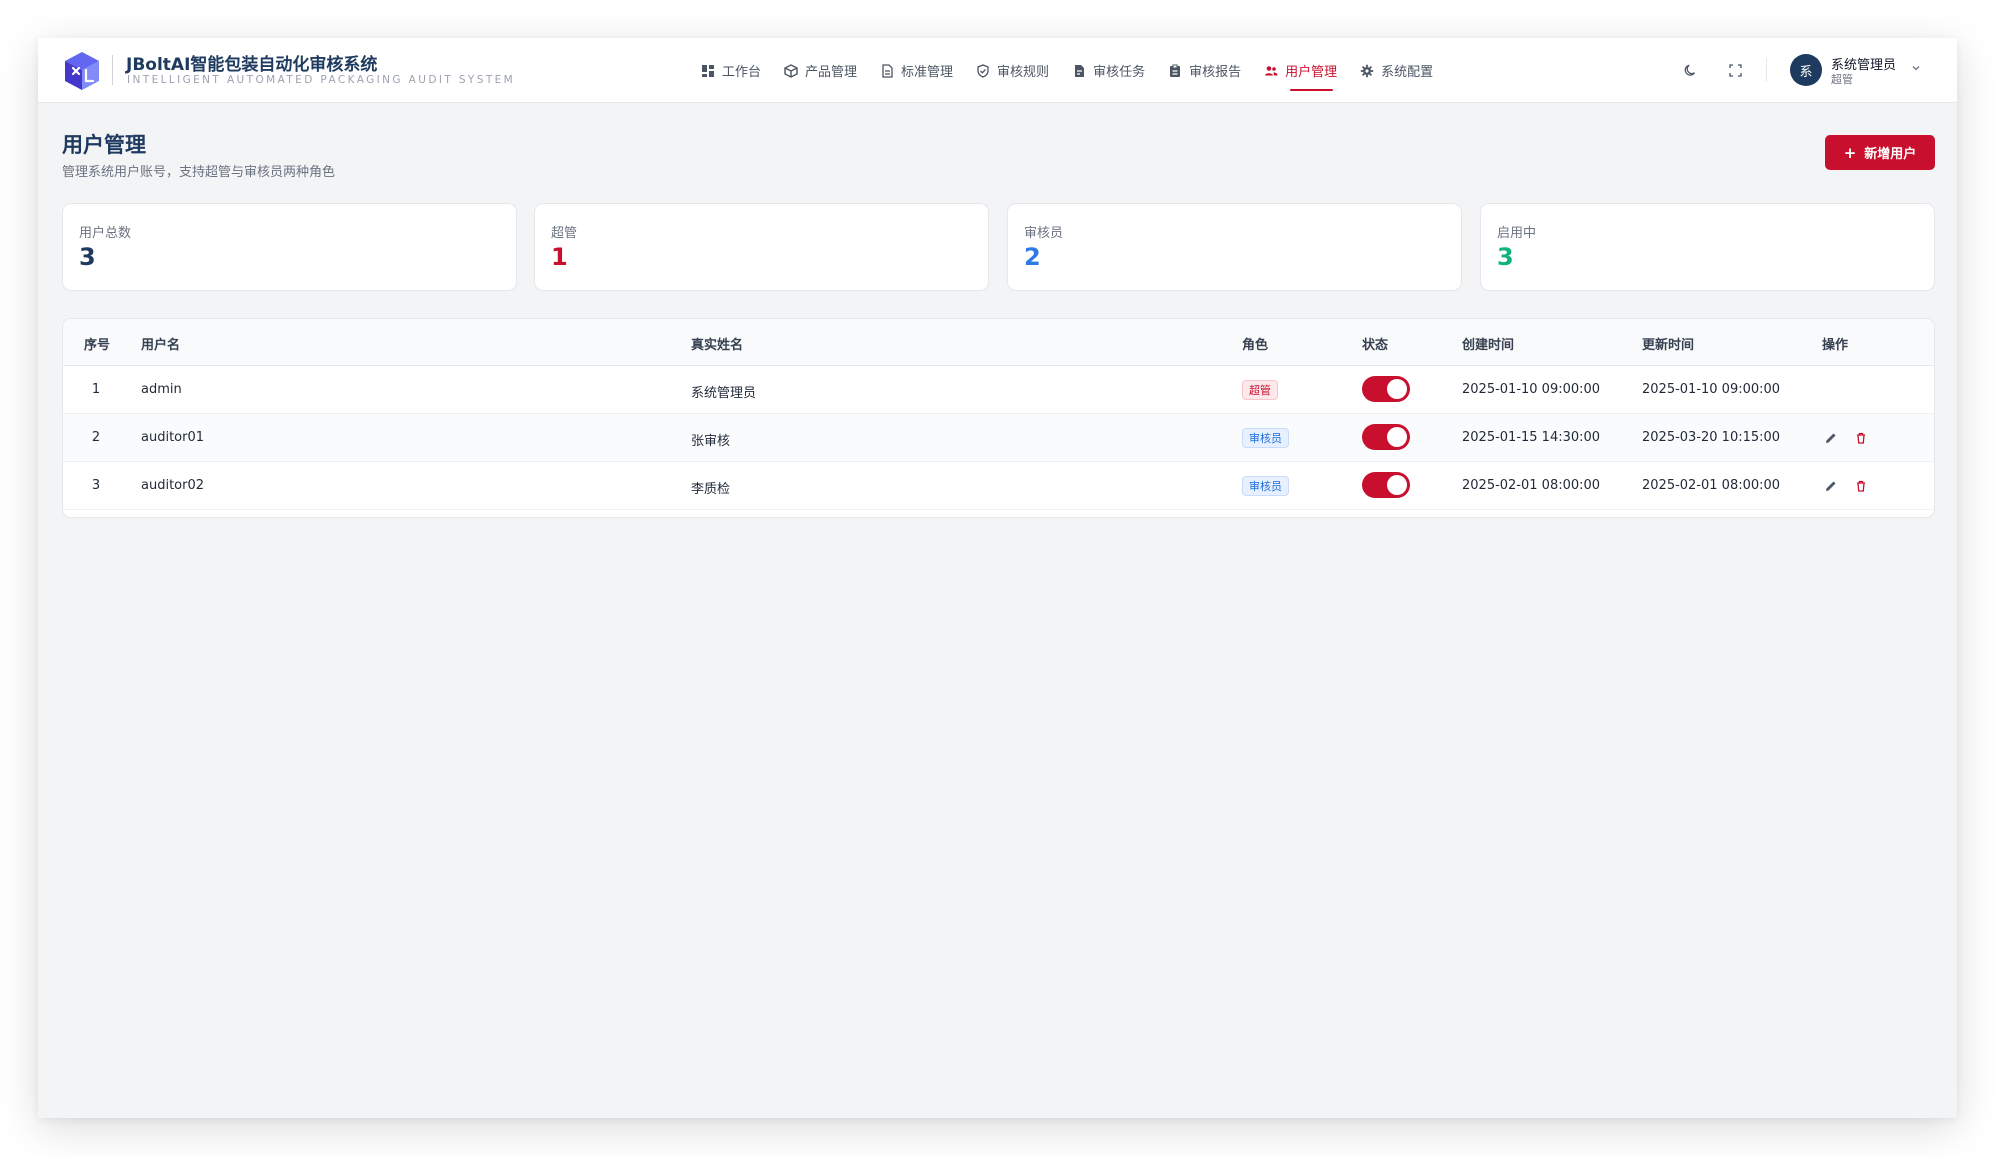  I want to click on user-role: 超管, so click(1842, 79).